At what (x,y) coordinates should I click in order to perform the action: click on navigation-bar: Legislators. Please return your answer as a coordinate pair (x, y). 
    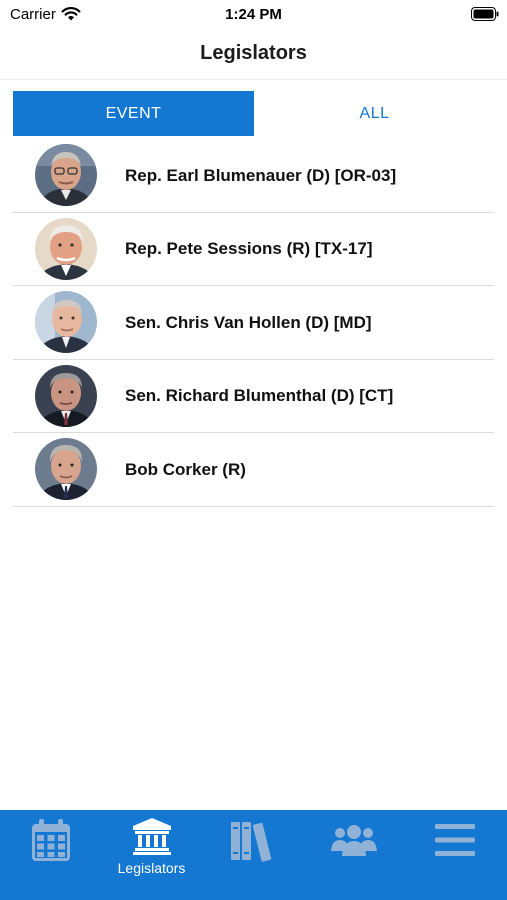
    Looking at the image, I should click on (253, 54).